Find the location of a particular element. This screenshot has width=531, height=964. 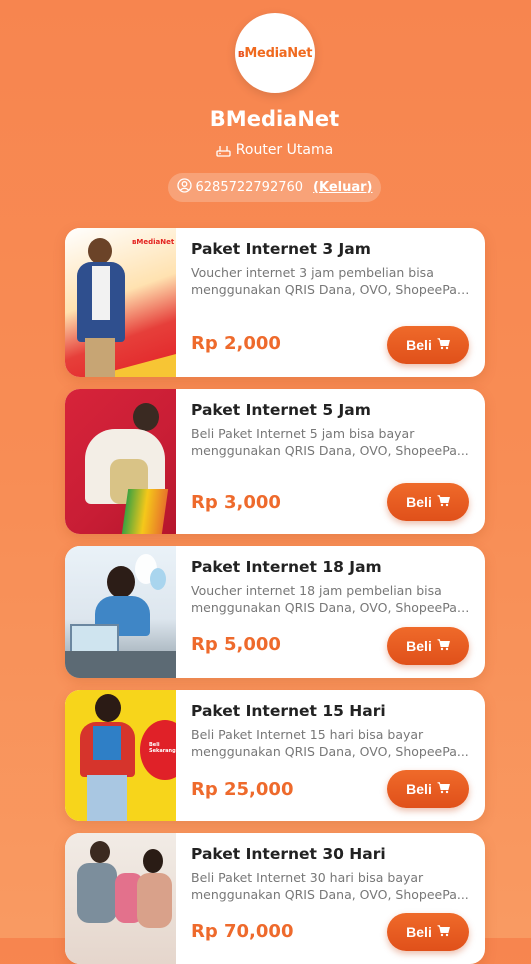

product-title: Paket Internet 5 Jam is located at coordinates (281, 410).